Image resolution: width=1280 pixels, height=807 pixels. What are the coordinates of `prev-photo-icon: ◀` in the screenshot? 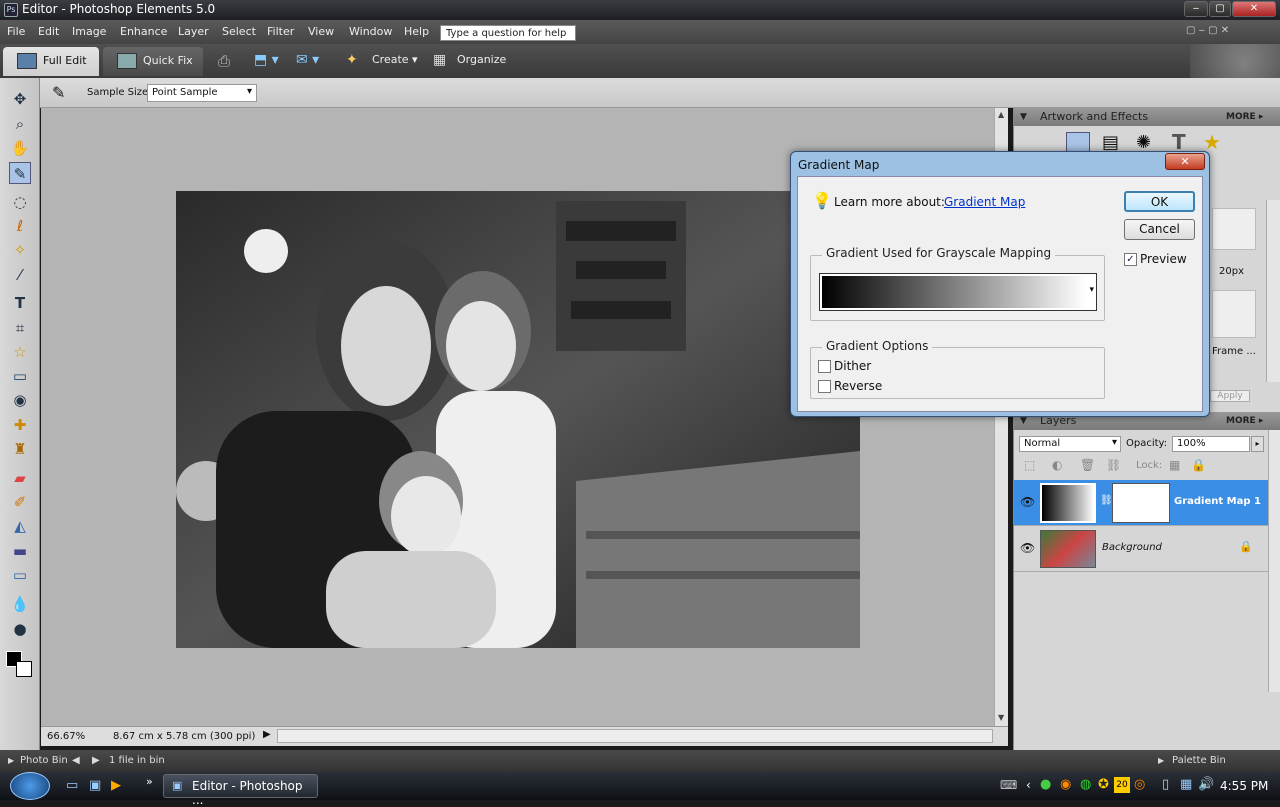 It's located at (76, 761).